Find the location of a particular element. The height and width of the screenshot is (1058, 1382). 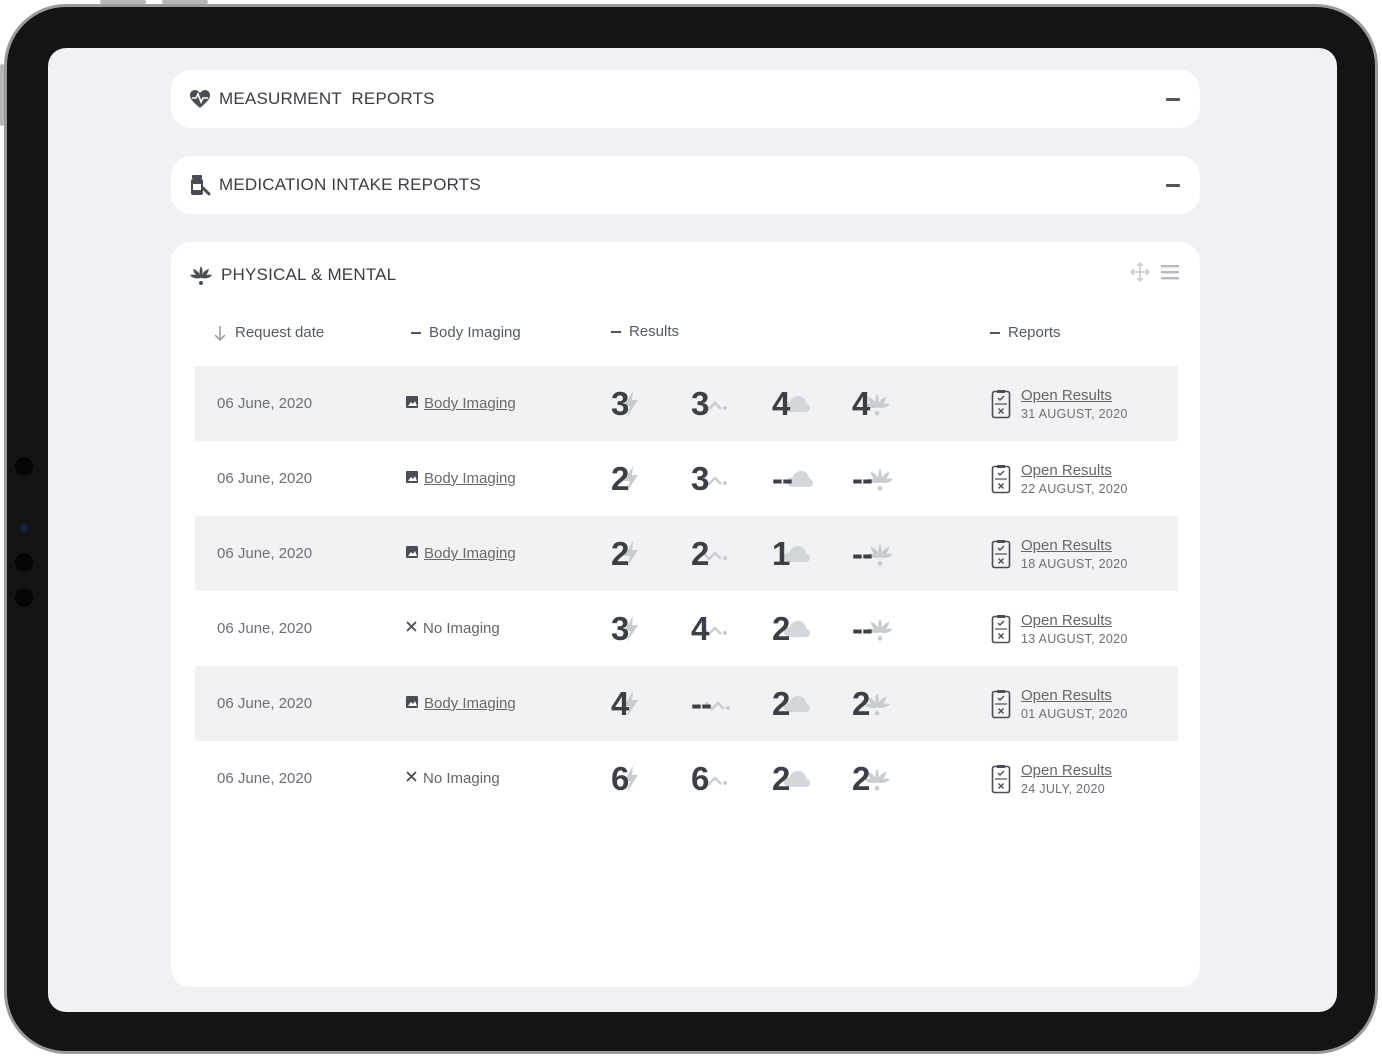

result-cloud-value: -- is located at coordinates (782, 478).